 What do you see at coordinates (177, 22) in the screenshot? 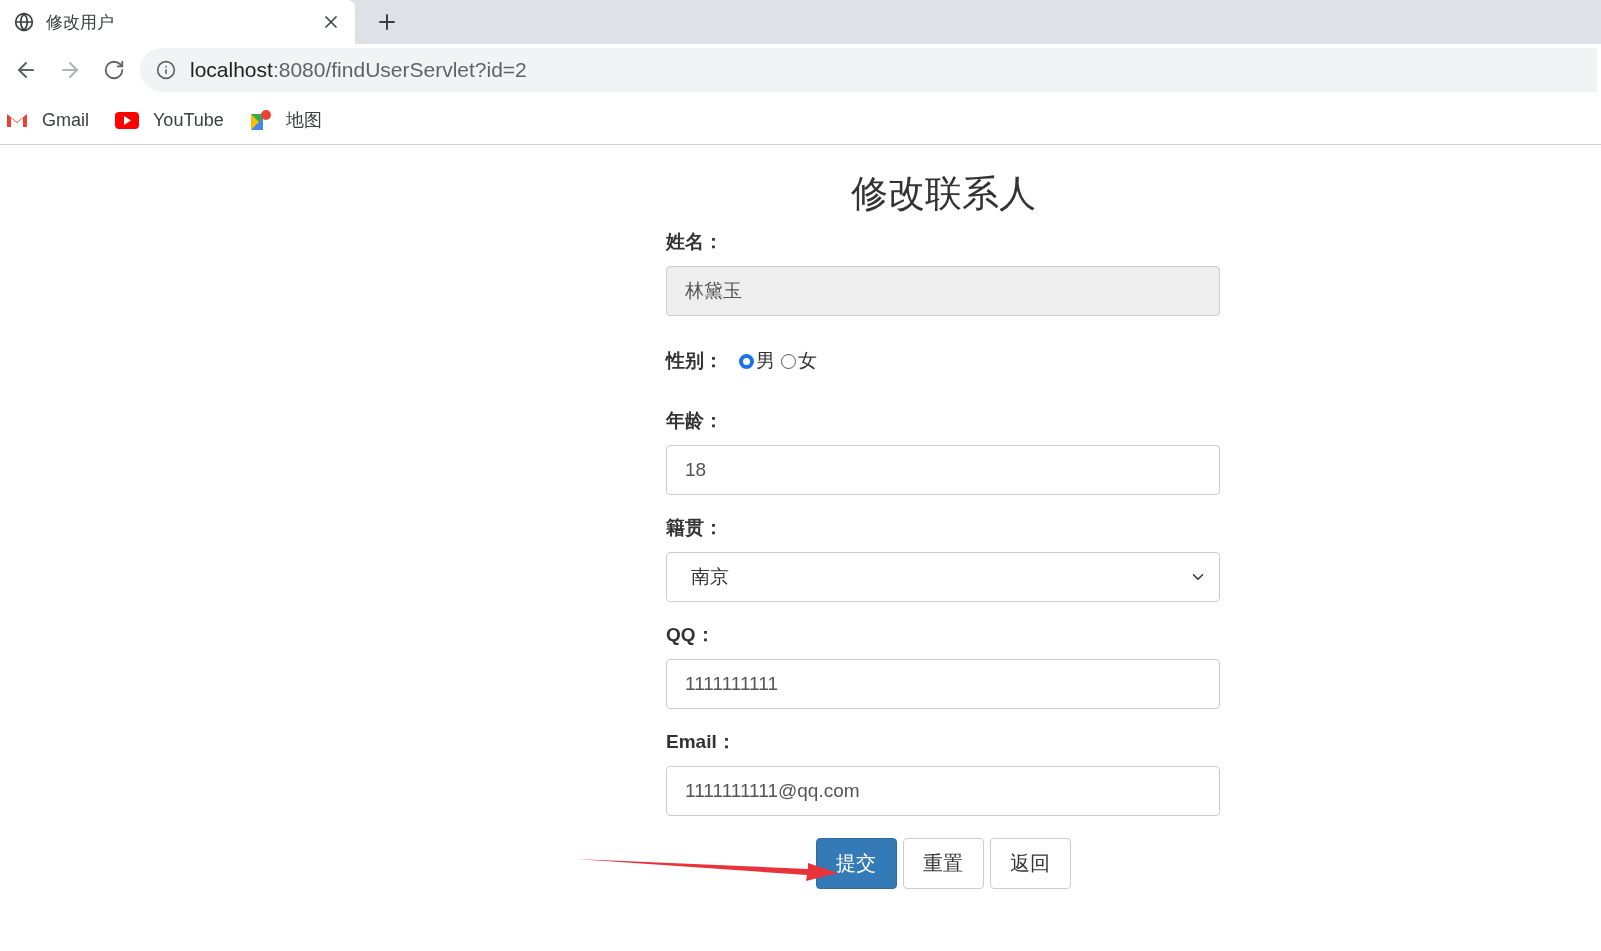
I see `browser-tab: 修改用户` at bounding box center [177, 22].